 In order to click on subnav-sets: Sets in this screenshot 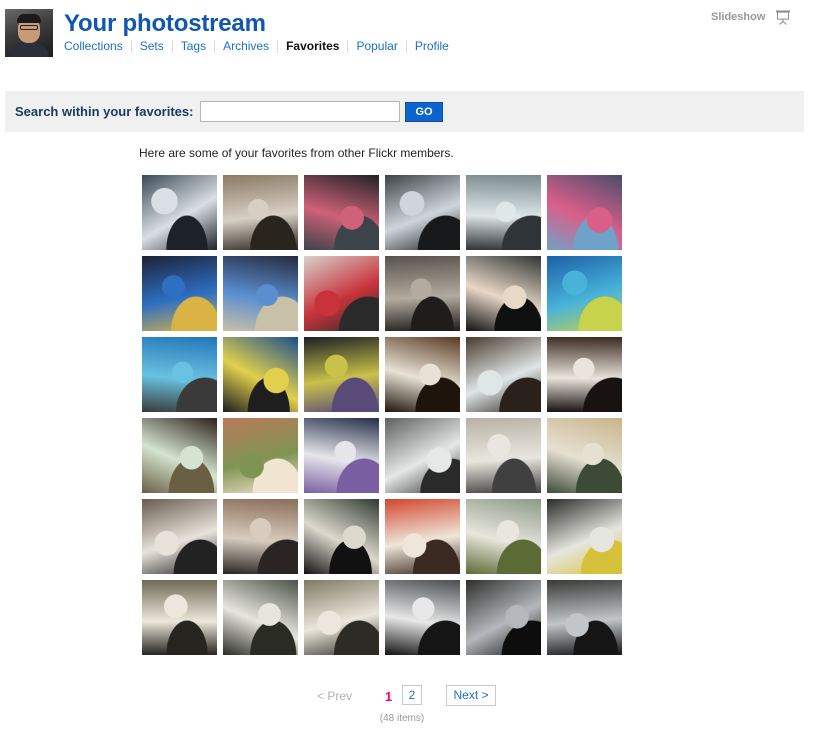, I will do `click(151, 46)`.